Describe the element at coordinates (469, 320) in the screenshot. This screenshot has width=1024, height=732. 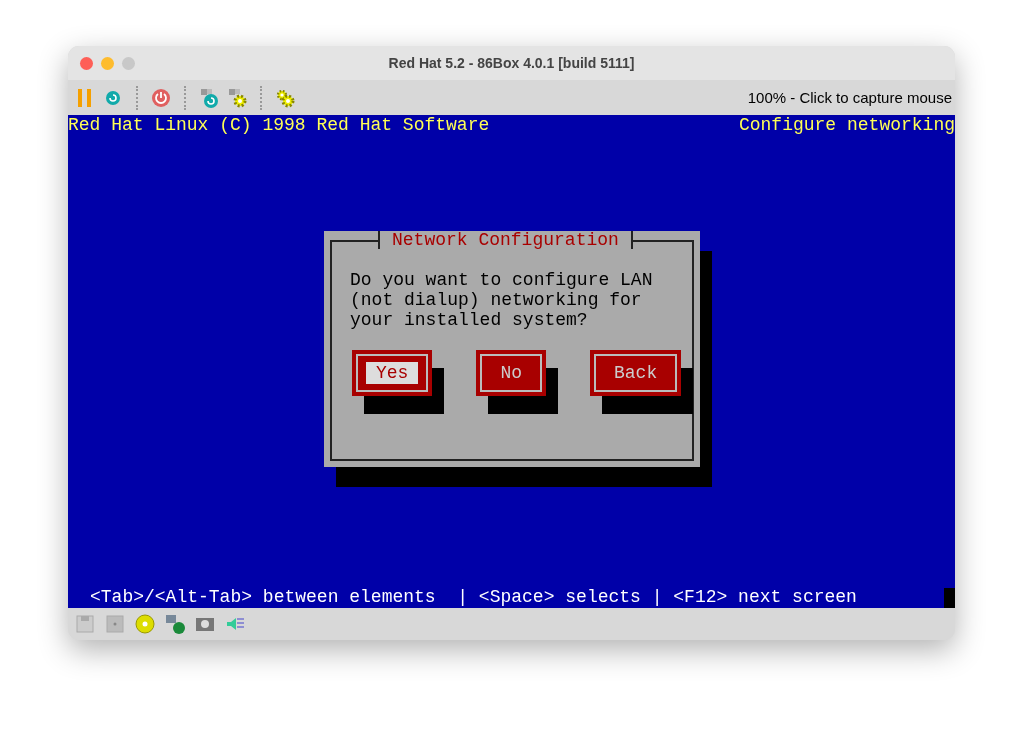
I see `dialog-message: your installed system?` at that location.